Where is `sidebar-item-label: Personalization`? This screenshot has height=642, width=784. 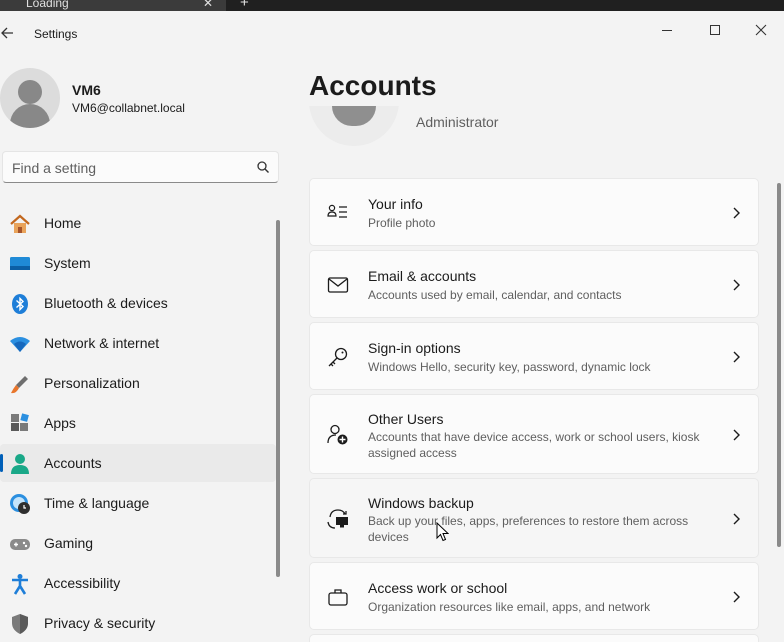 sidebar-item-label: Personalization is located at coordinates (92, 383).